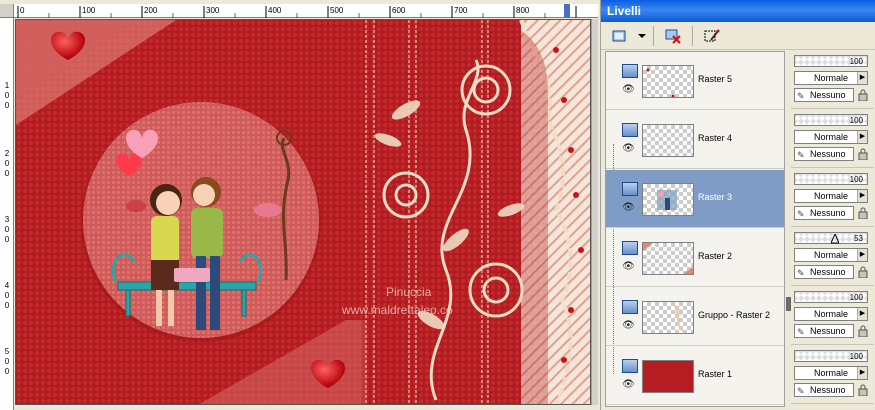 Image resolution: width=875 pixels, height=410 pixels. I want to click on ruler-label-600: 600, so click(399, 10).